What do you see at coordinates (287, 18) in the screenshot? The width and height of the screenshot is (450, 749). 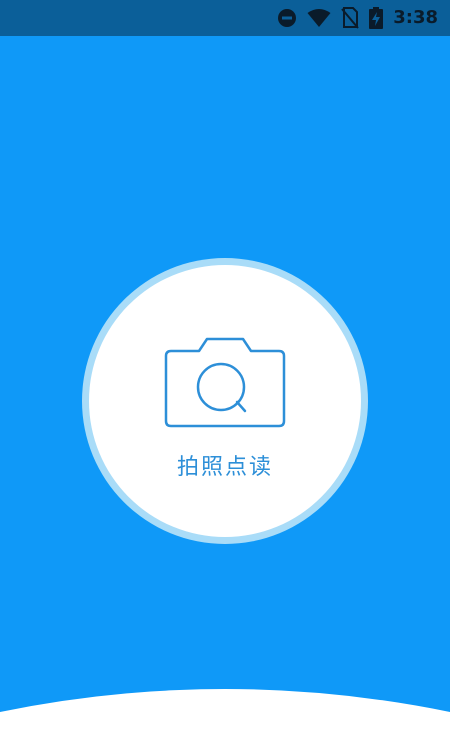 I see `do-not-disturb-icon` at bounding box center [287, 18].